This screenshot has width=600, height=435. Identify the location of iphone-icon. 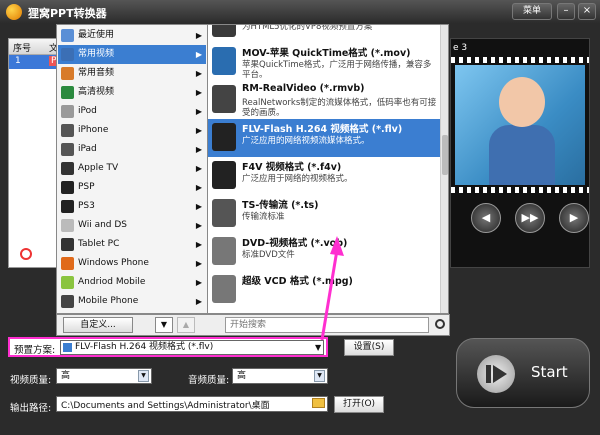
(67, 130).